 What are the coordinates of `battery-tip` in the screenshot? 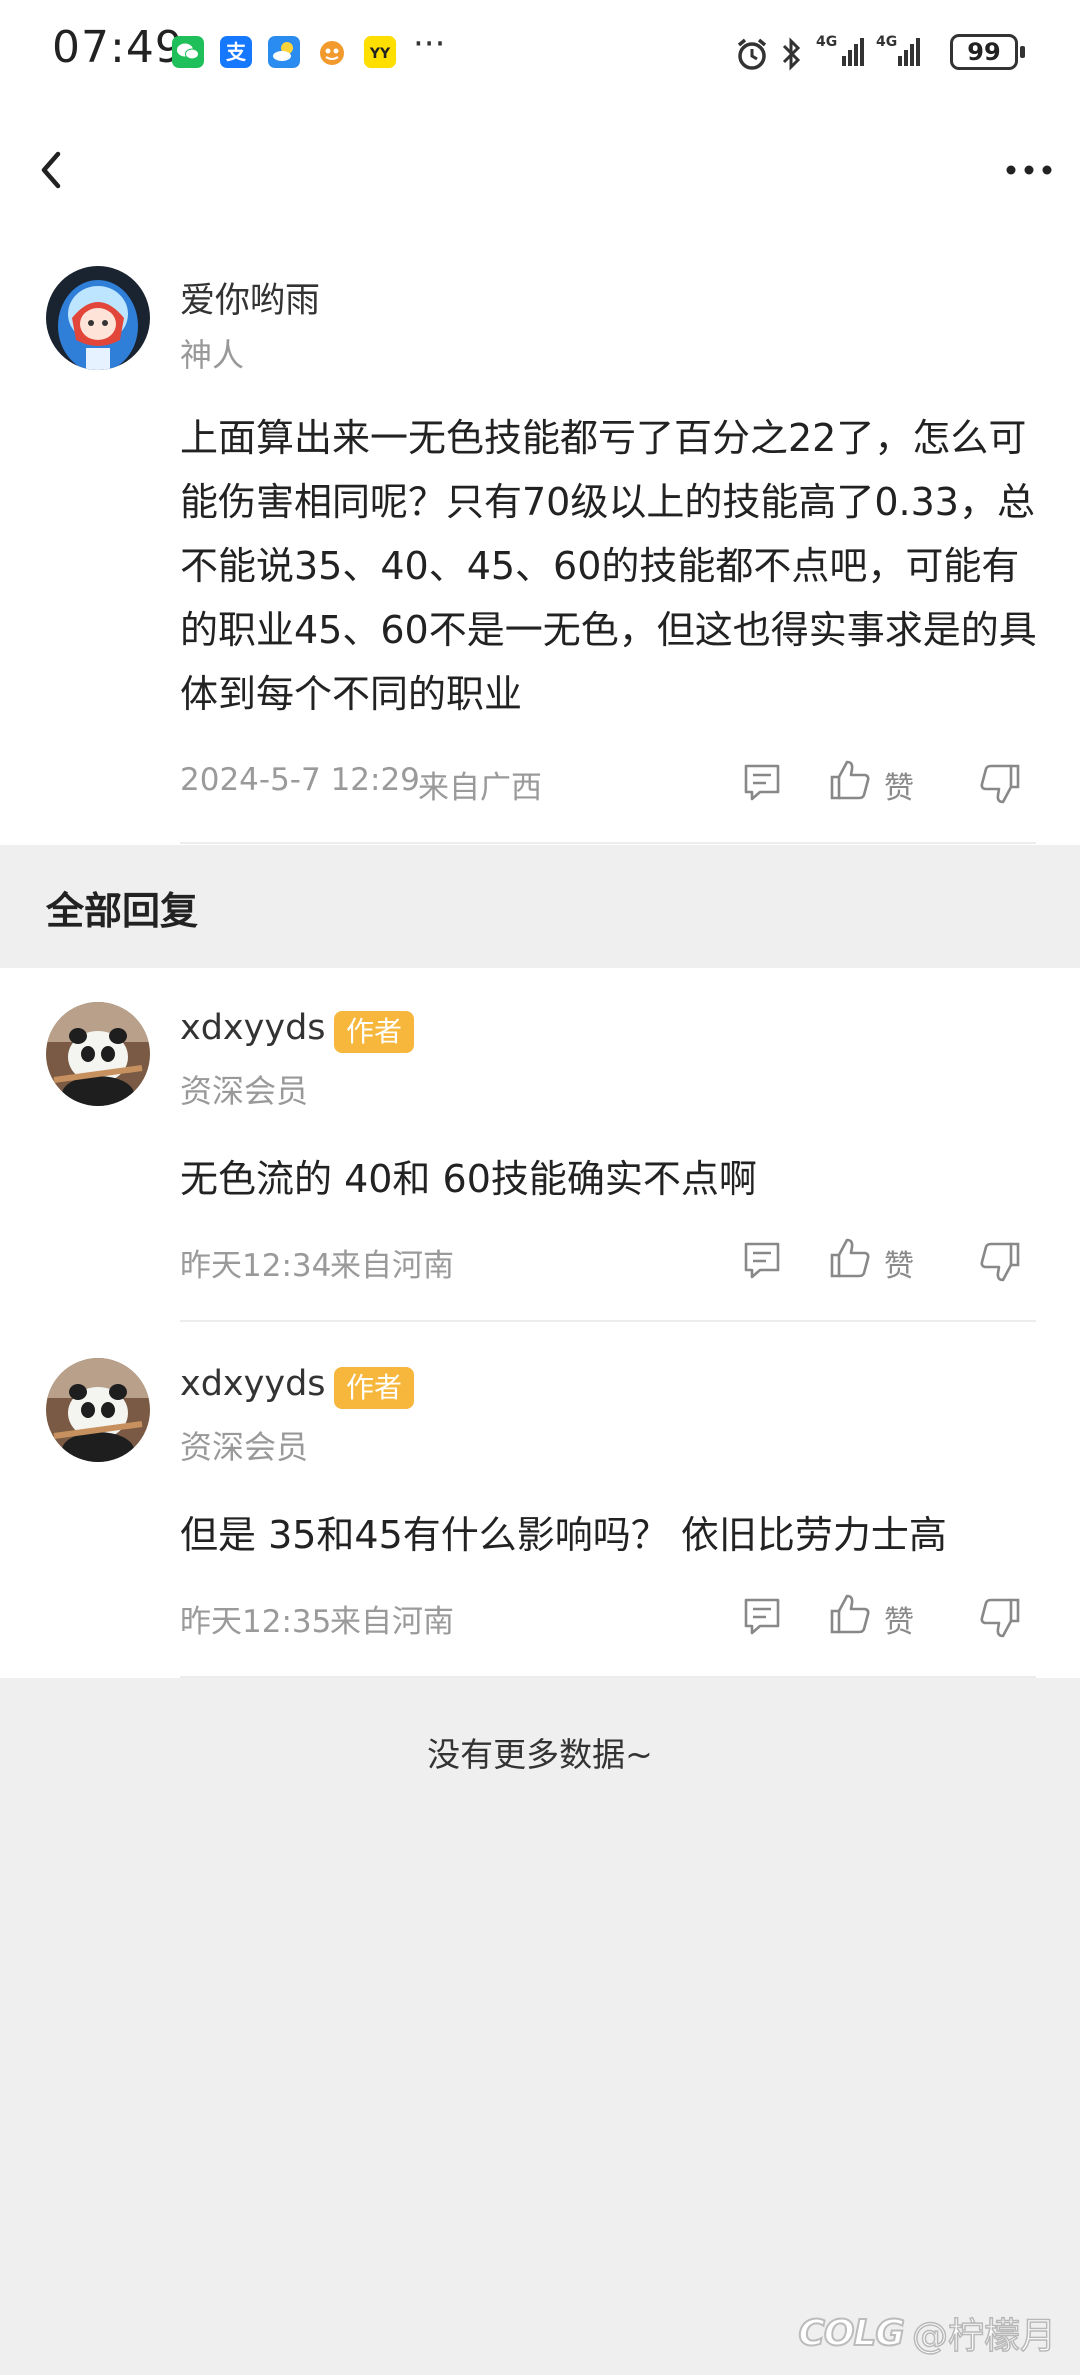 It's located at (1022, 52).